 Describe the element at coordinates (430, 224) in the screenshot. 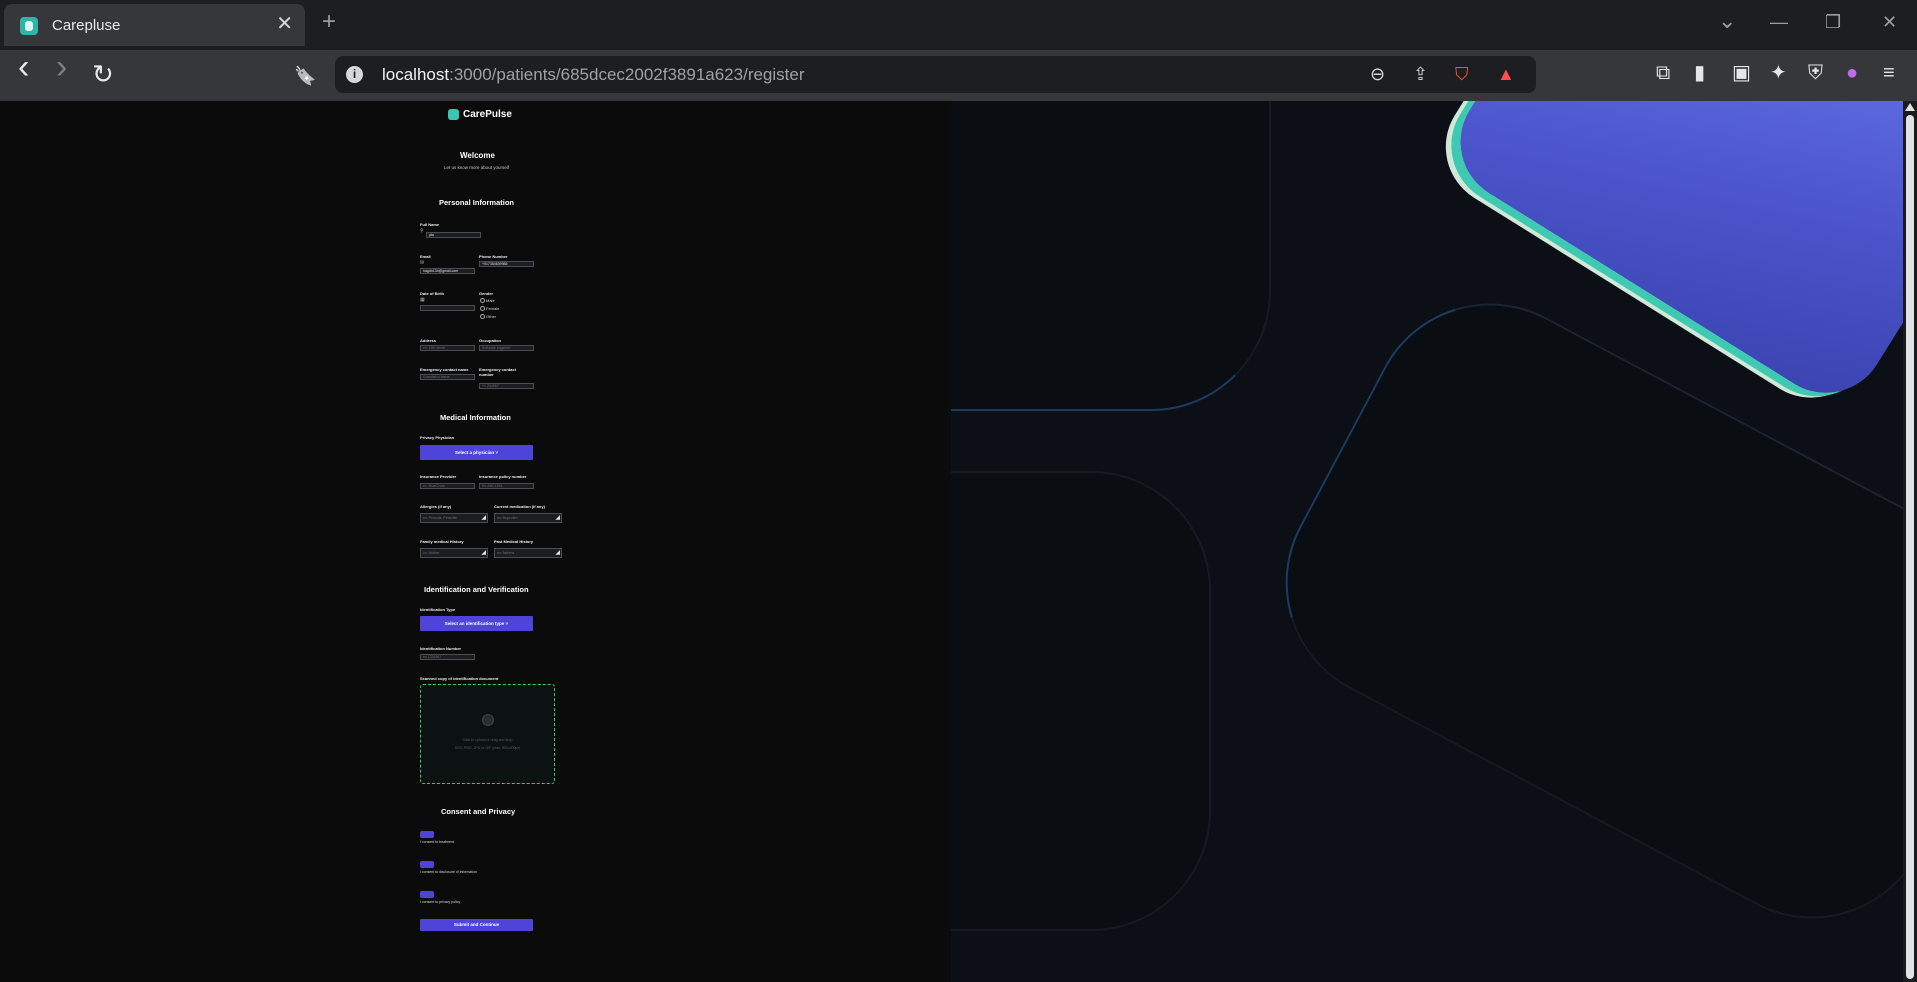

I see `full-name-label: Full Name` at that location.